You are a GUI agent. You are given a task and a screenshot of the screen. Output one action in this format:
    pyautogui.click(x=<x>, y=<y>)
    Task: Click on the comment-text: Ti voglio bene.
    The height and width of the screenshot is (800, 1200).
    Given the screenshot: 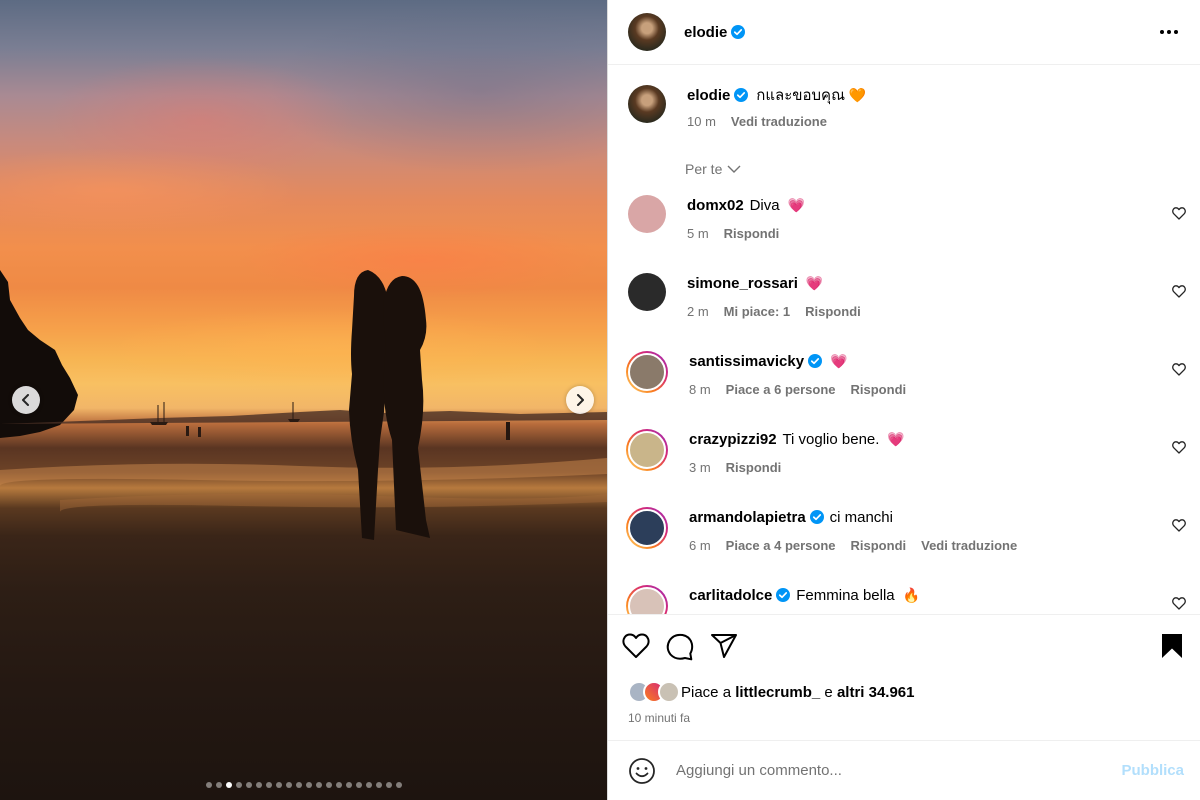 What is the action you would take?
    pyautogui.click(x=831, y=439)
    